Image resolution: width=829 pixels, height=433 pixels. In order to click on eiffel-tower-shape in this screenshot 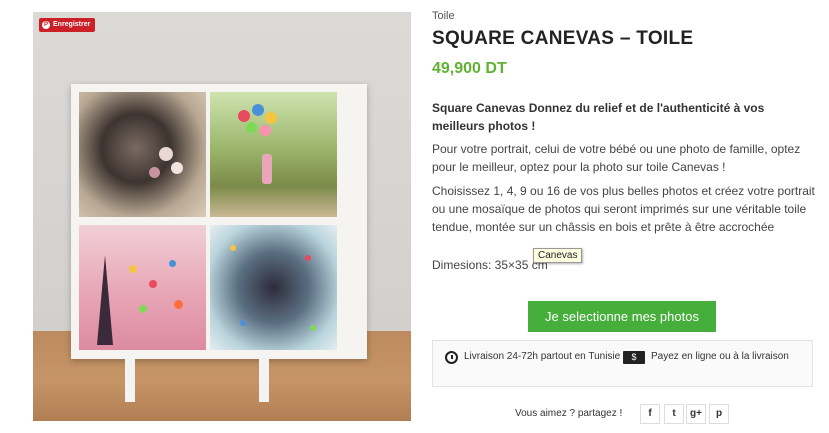, I will do `click(105, 300)`.